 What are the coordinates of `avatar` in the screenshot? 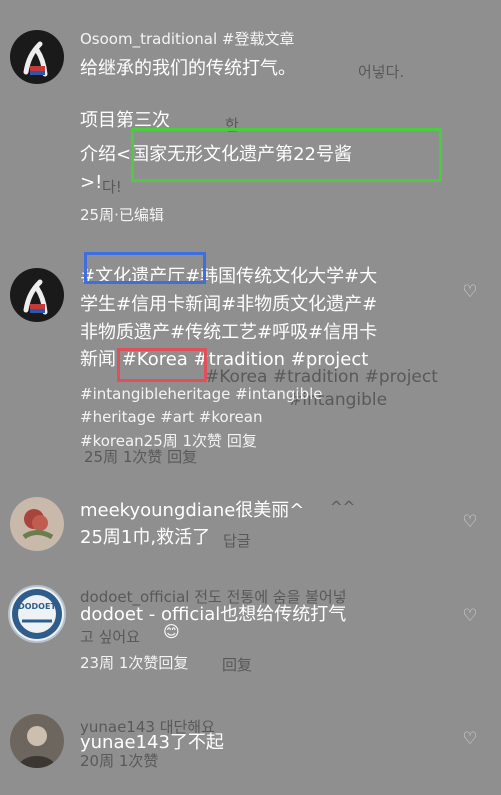 It's located at (37, 741).